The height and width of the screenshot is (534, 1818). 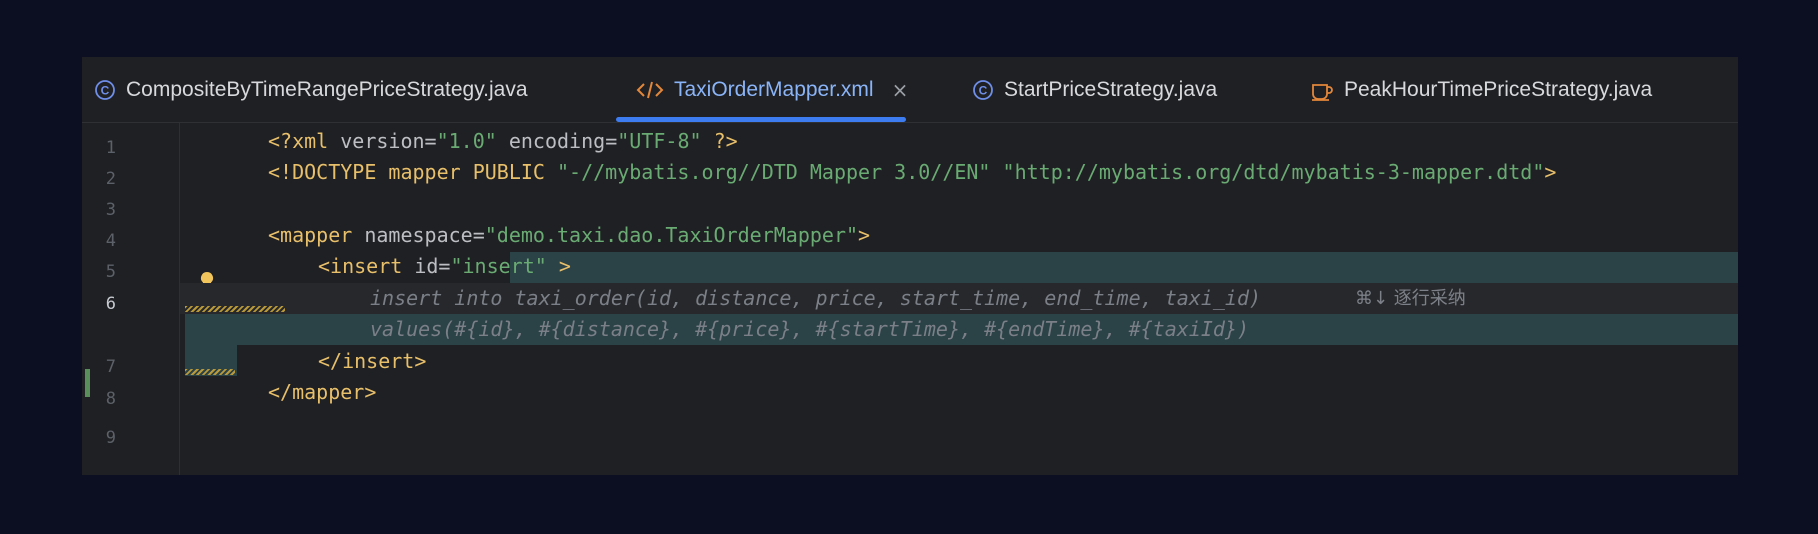 What do you see at coordinates (110, 438) in the screenshot?
I see `line-number: 9` at bounding box center [110, 438].